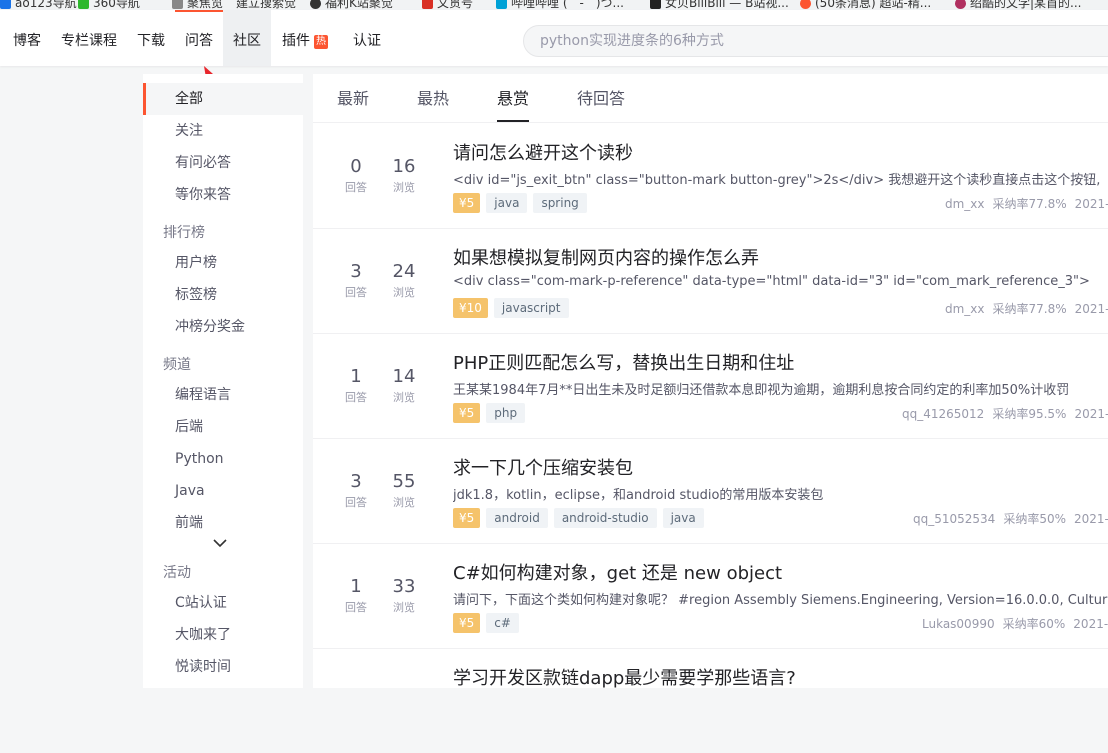  What do you see at coordinates (356, 166) in the screenshot?
I see `answer-count-value: 0` at bounding box center [356, 166].